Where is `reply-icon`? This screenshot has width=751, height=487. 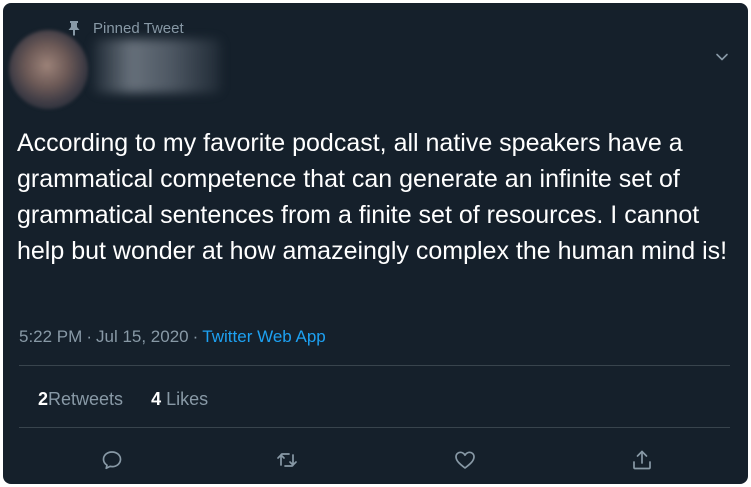
reply-icon is located at coordinates (112, 460).